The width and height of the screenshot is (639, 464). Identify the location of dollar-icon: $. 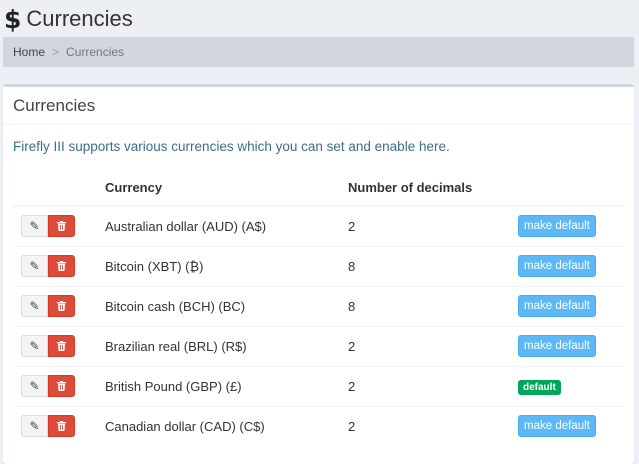
(13, 19).